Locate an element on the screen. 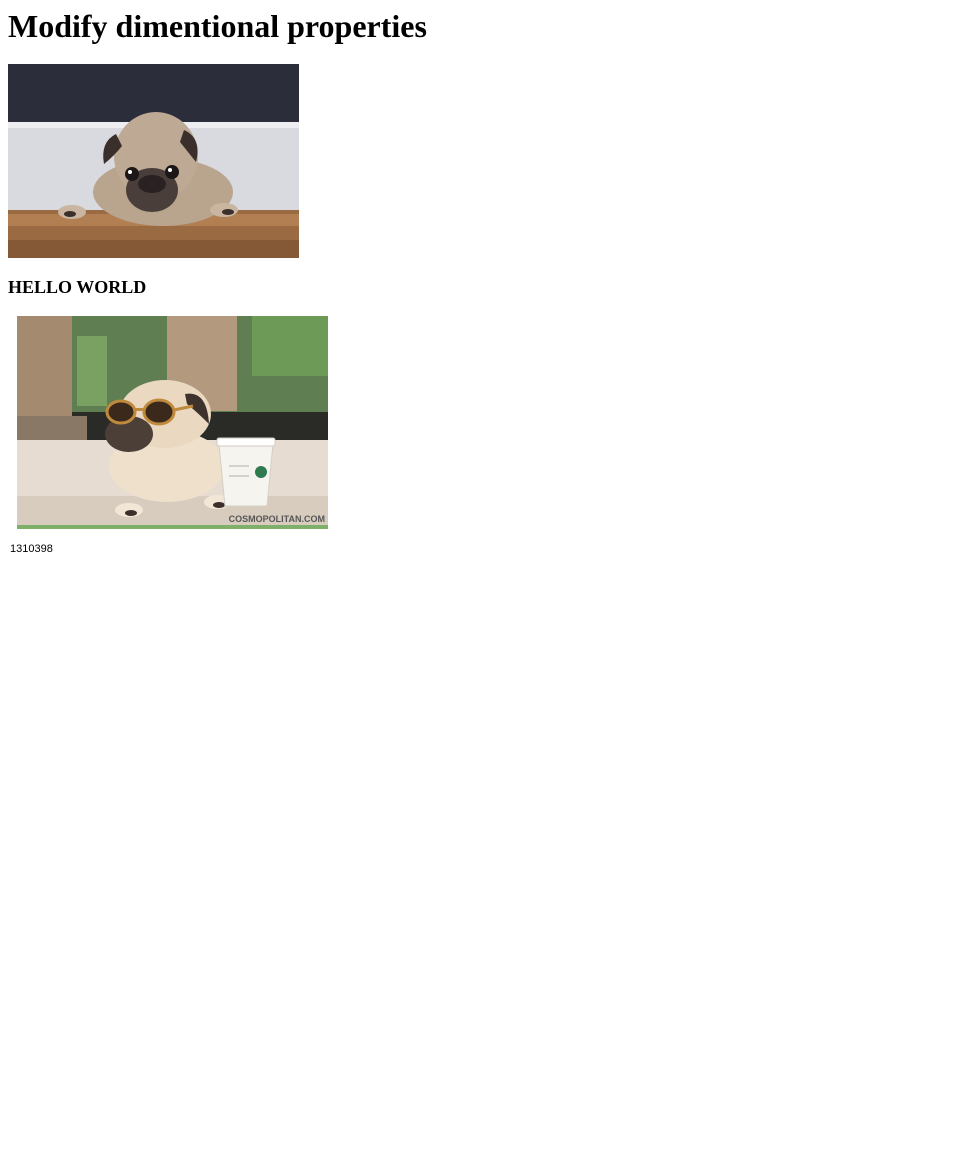 The image size is (977, 1164). page-title: Modify dimentional properties is located at coordinates (217, 26).